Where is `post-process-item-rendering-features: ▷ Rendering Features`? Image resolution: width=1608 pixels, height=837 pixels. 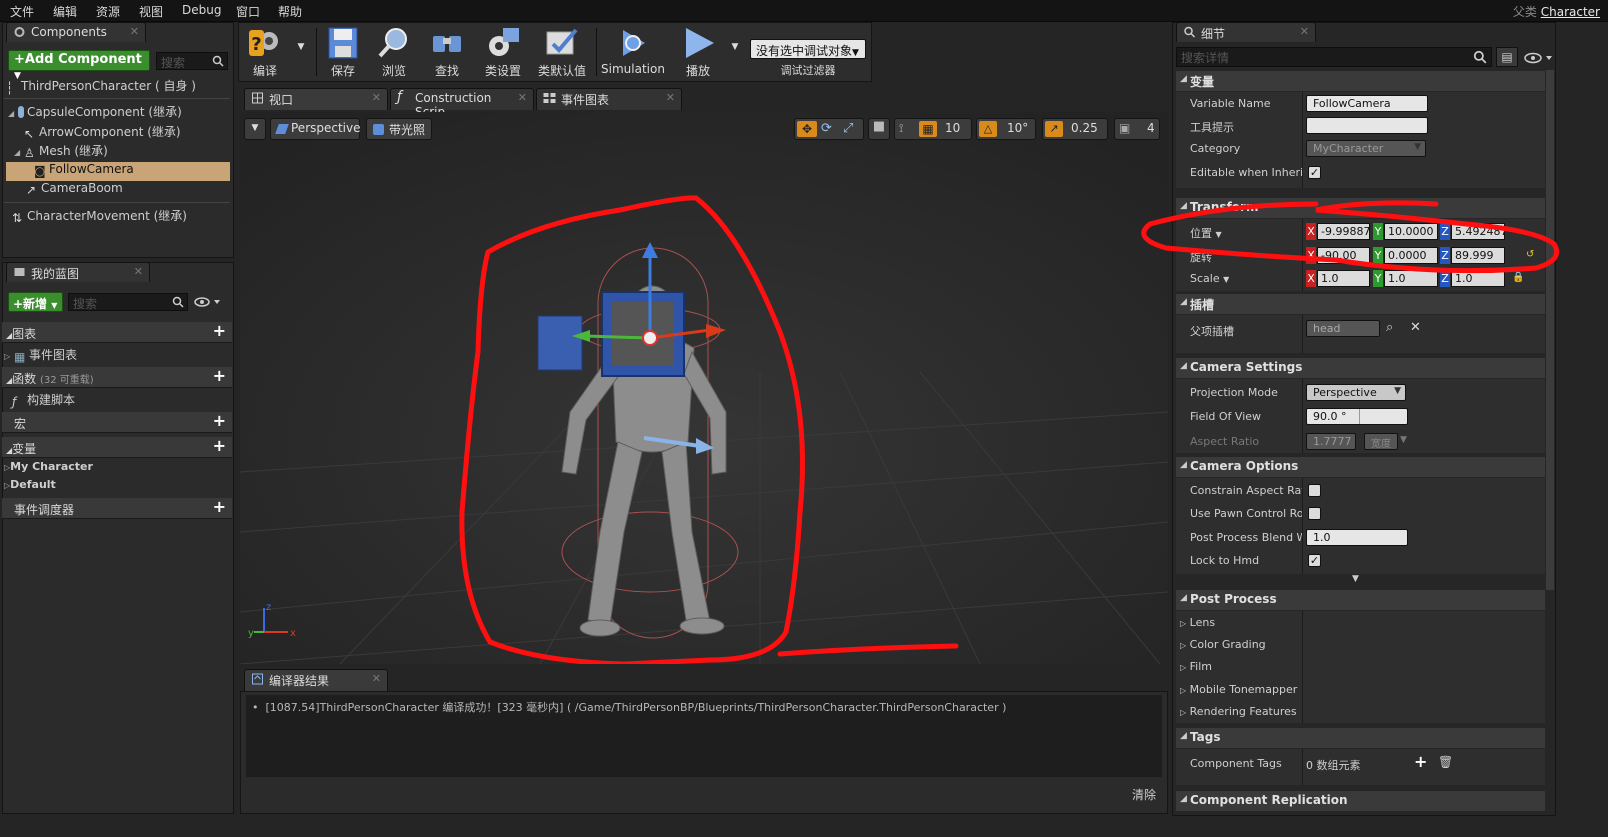
post-process-item-rendering-features: ▷ Rendering Features is located at coordinates (1238, 711).